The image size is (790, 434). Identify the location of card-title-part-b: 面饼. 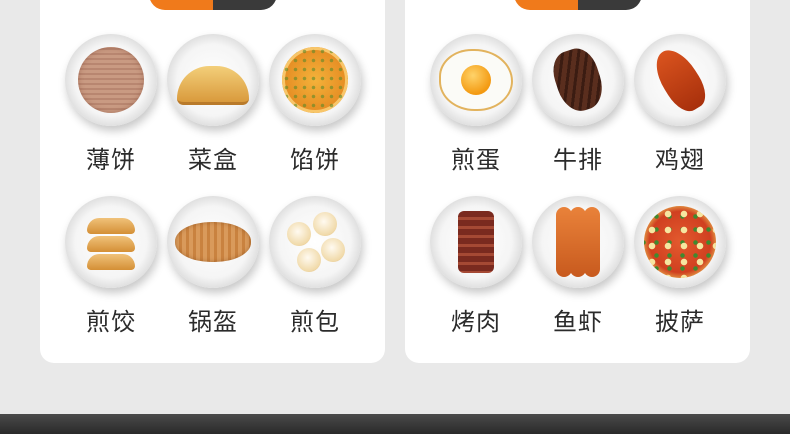
(244, 5).